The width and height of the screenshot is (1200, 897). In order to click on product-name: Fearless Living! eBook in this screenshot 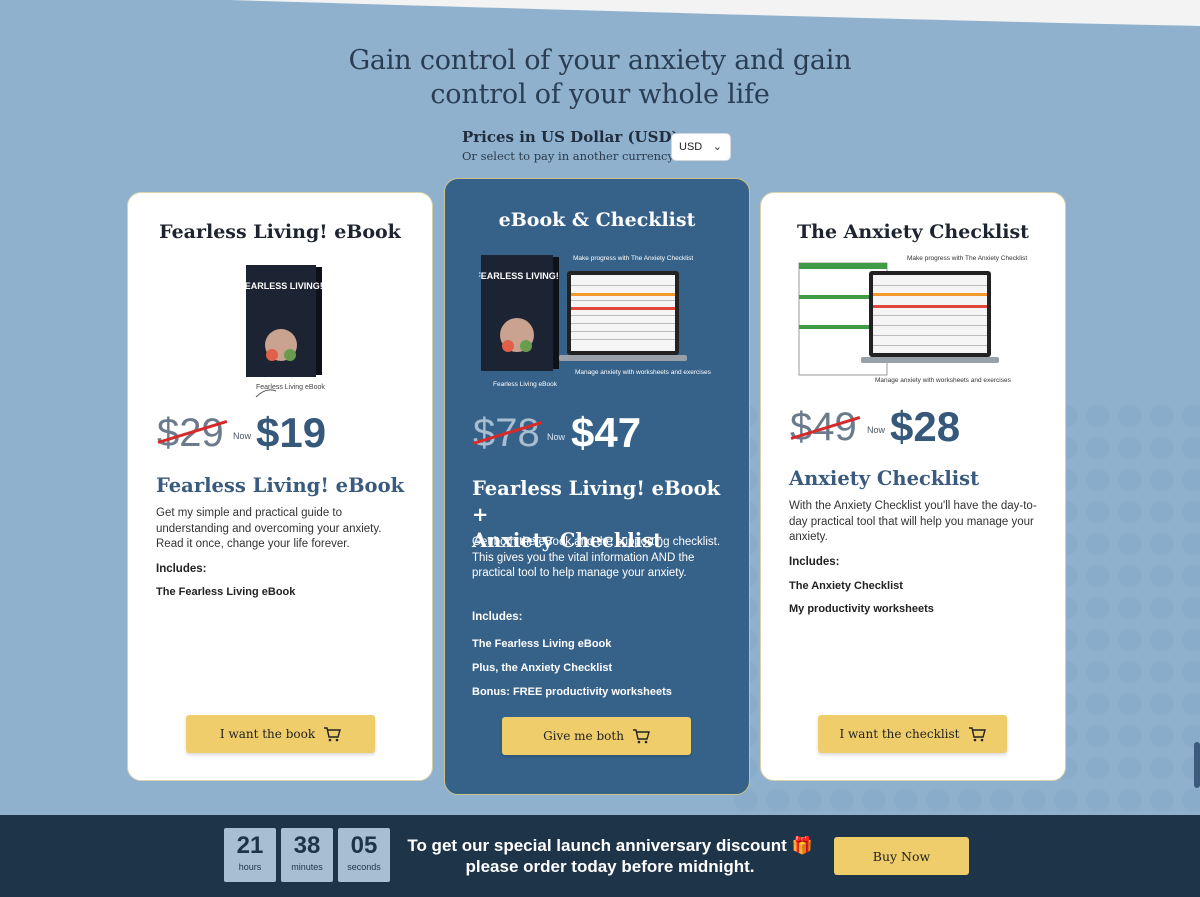, I will do `click(280, 485)`.